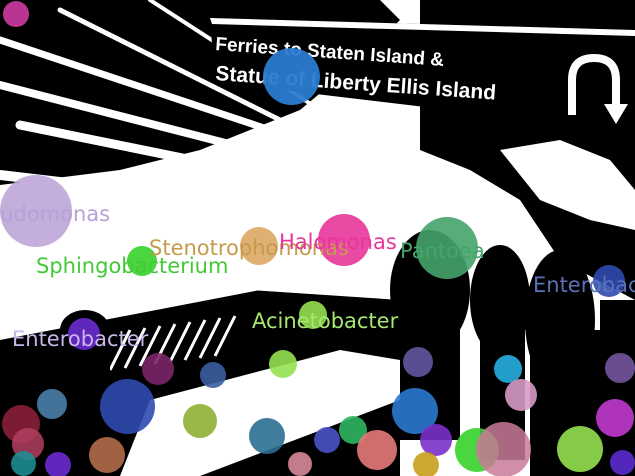  I want to click on label-acinetobacter: Acinetobacter, so click(325, 321).